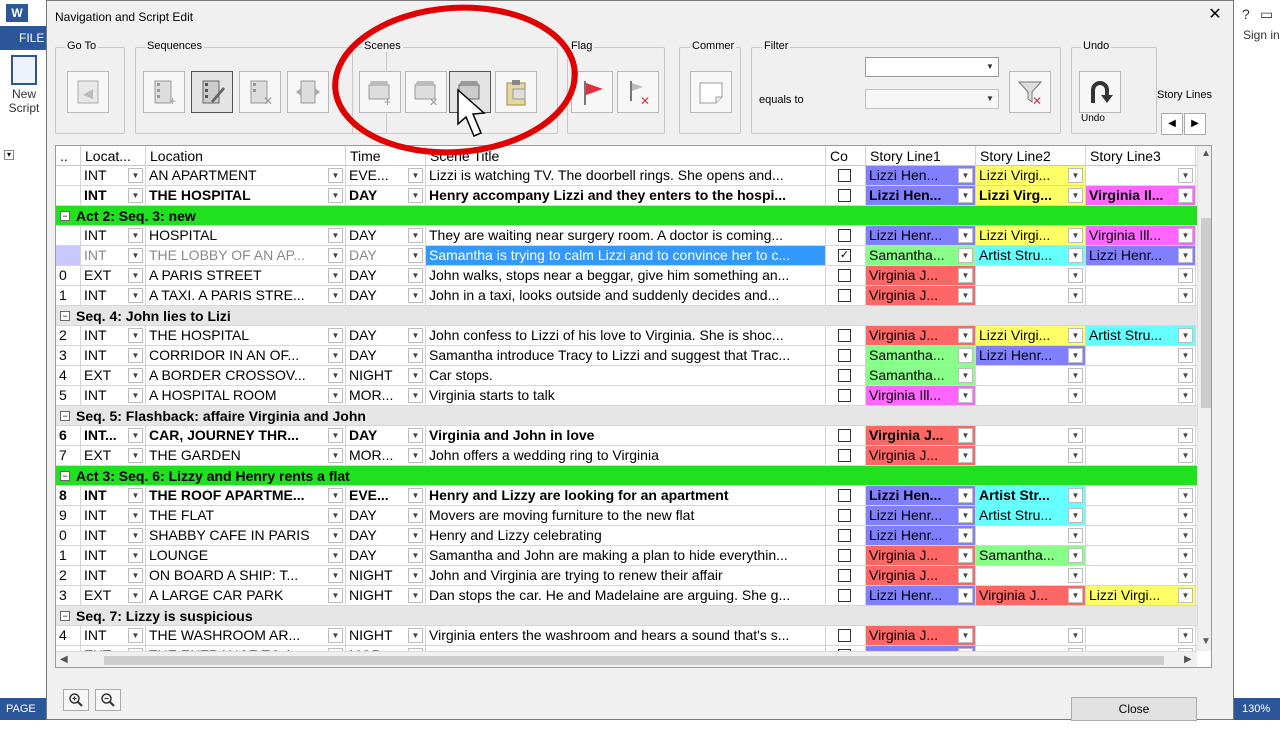 This screenshot has width=1280, height=742. What do you see at coordinates (846, 255) in the screenshot?
I see `comment-check: ✓` at bounding box center [846, 255].